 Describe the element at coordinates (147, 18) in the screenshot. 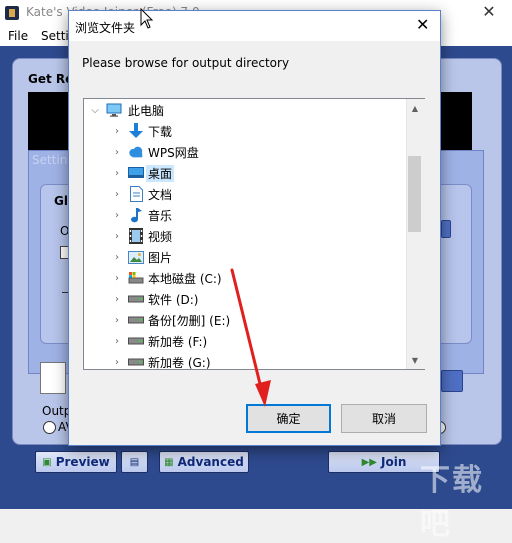

I see `mouse-cursor-icon` at that location.